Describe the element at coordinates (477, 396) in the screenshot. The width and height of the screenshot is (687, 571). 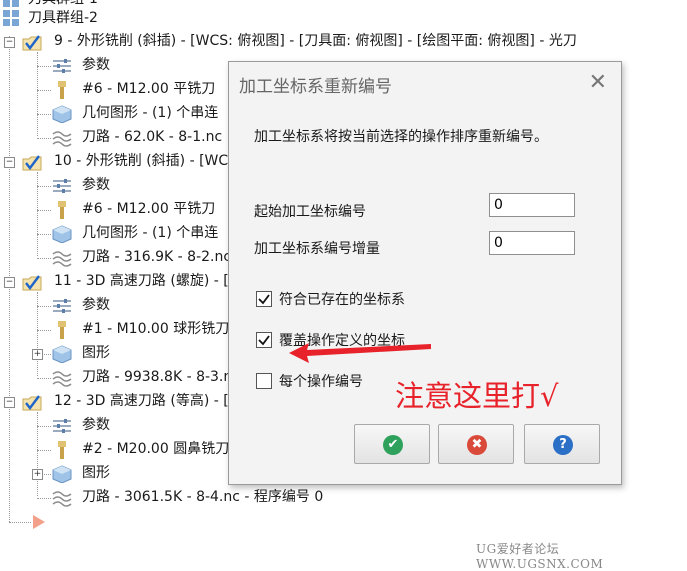
I see `annotation-text: 注意这里打√` at that location.